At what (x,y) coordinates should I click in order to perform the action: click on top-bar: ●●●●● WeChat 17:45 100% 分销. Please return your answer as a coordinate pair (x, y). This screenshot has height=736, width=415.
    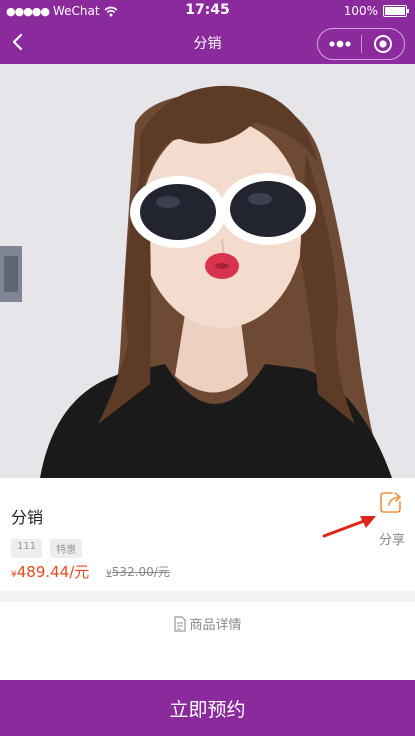
    Looking at the image, I should click on (207, 32).